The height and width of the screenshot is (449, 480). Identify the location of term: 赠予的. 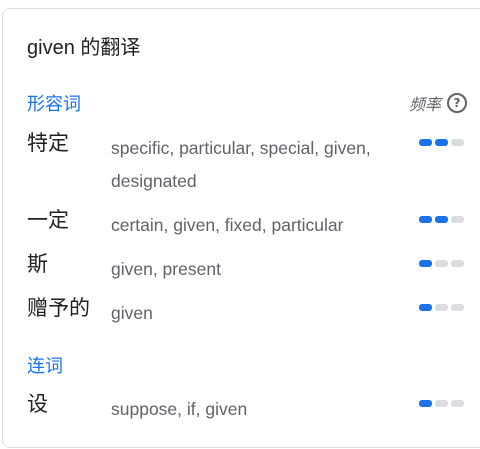
(58, 308).